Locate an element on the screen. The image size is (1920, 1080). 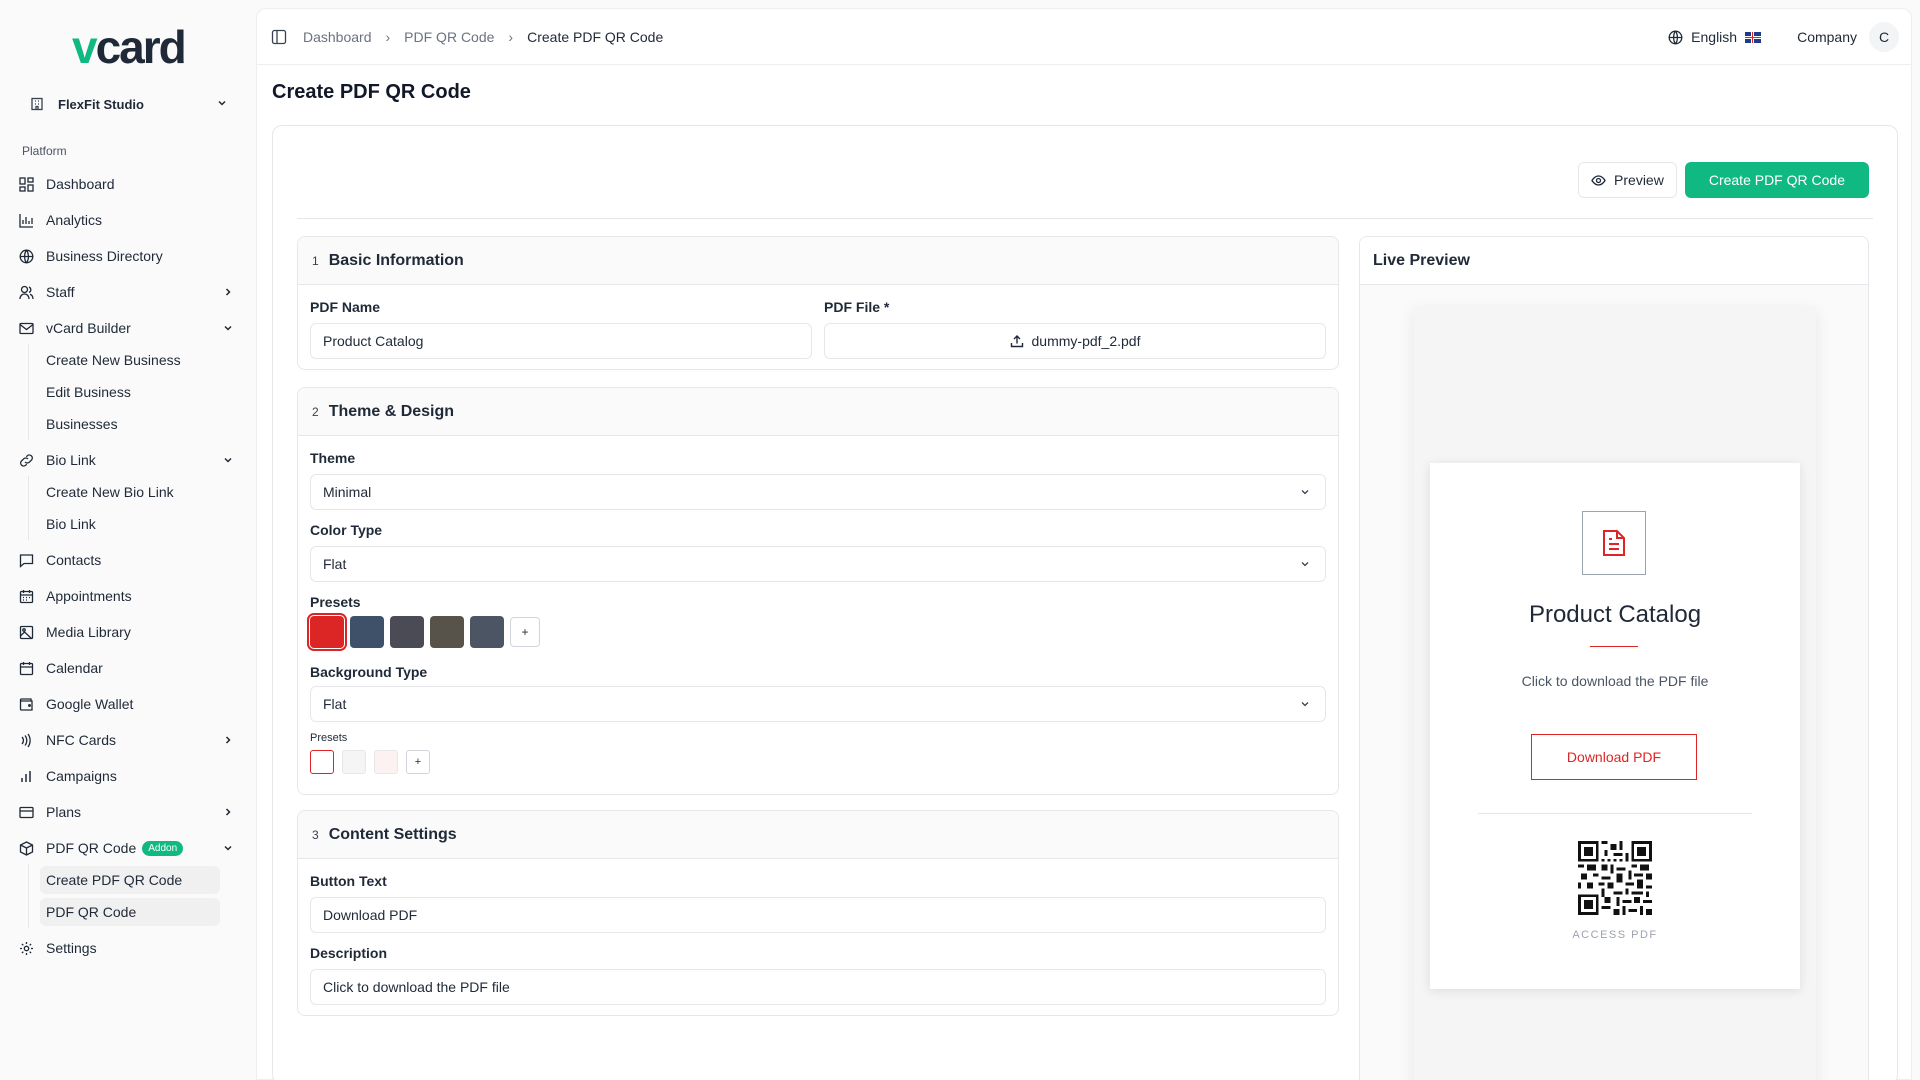
divider is located at coordinates (1085, 218).